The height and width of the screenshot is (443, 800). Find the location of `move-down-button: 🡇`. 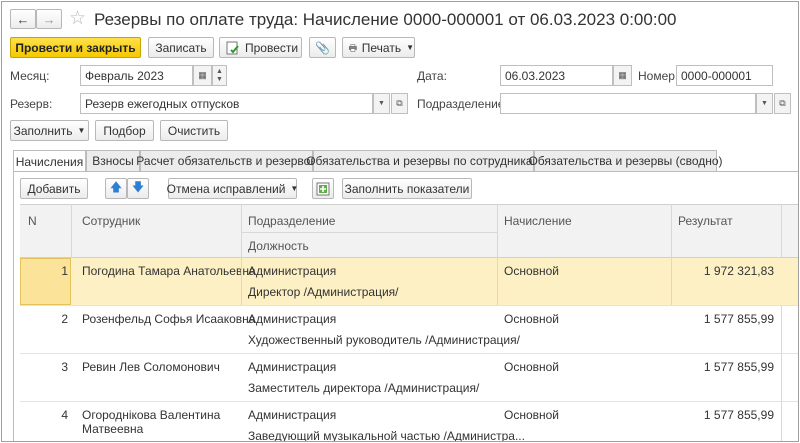

move-down-button: 🡇 is located at coordinates (138, 188).